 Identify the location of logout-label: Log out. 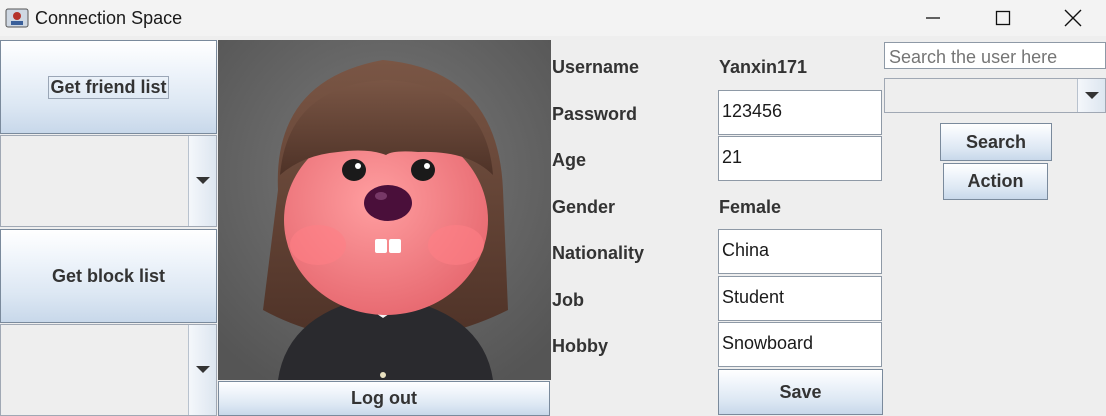
(384, 398).